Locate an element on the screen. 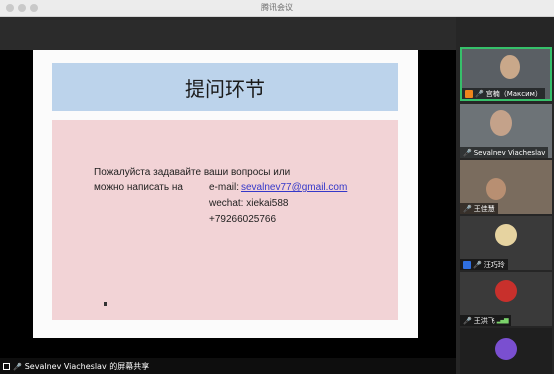 The height and width of the screenshot is (374, 554). slide-text-line2: можно написать на is located at coordinates (138, 187).